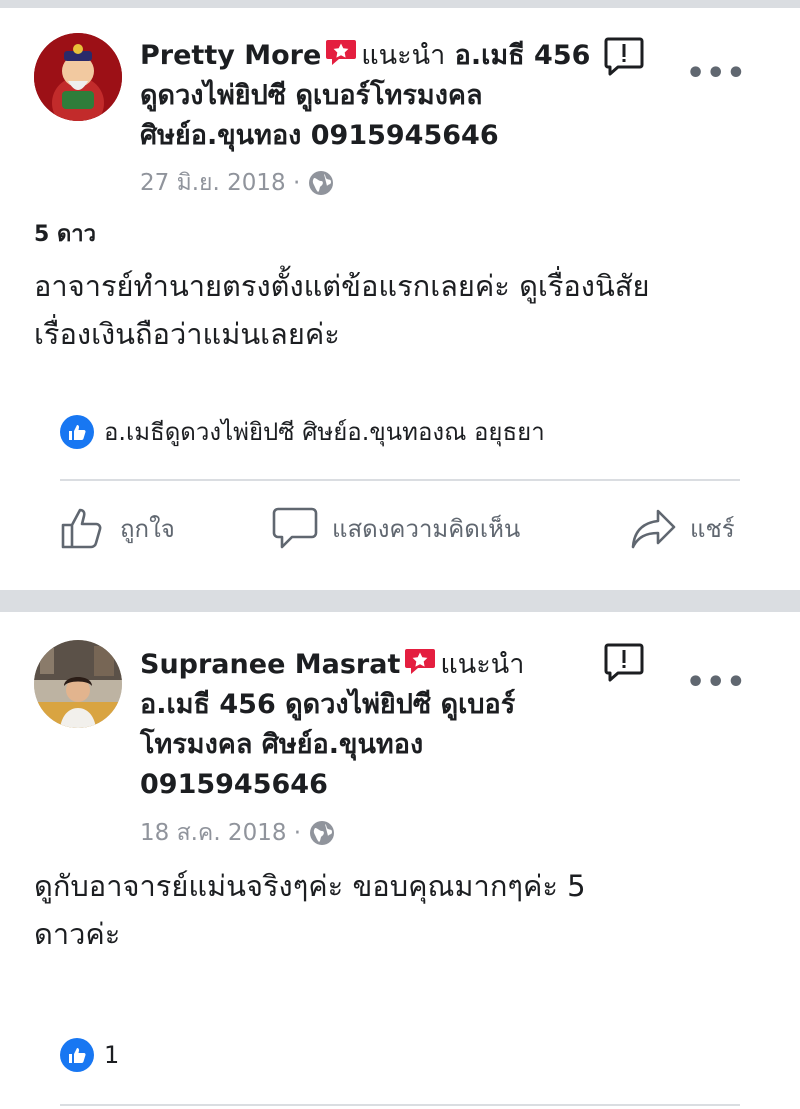  I want to click on page-name-line3: โทรมงคล ศิษย์อ.ขุนทอง, so click(365, 745).